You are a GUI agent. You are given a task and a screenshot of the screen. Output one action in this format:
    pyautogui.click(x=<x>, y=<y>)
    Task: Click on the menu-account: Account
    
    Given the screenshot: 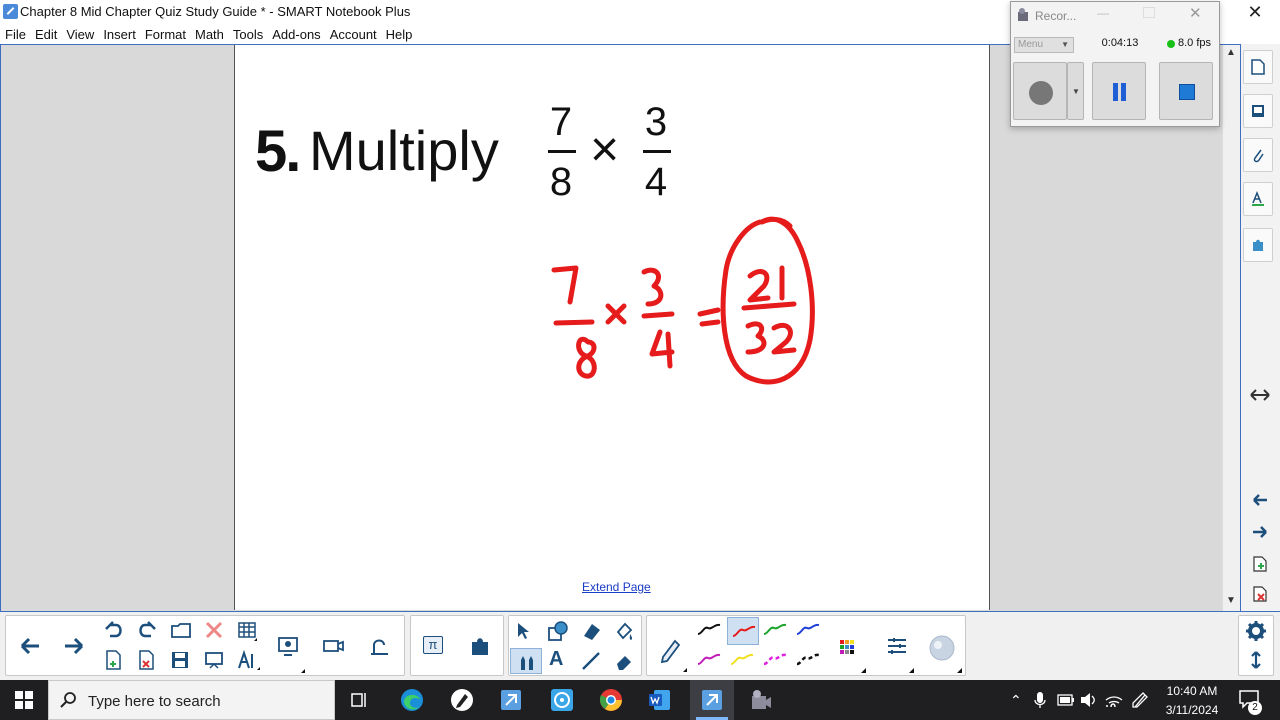 What is the action you would take?
    pyautogui.click(x=355, y=34)
    